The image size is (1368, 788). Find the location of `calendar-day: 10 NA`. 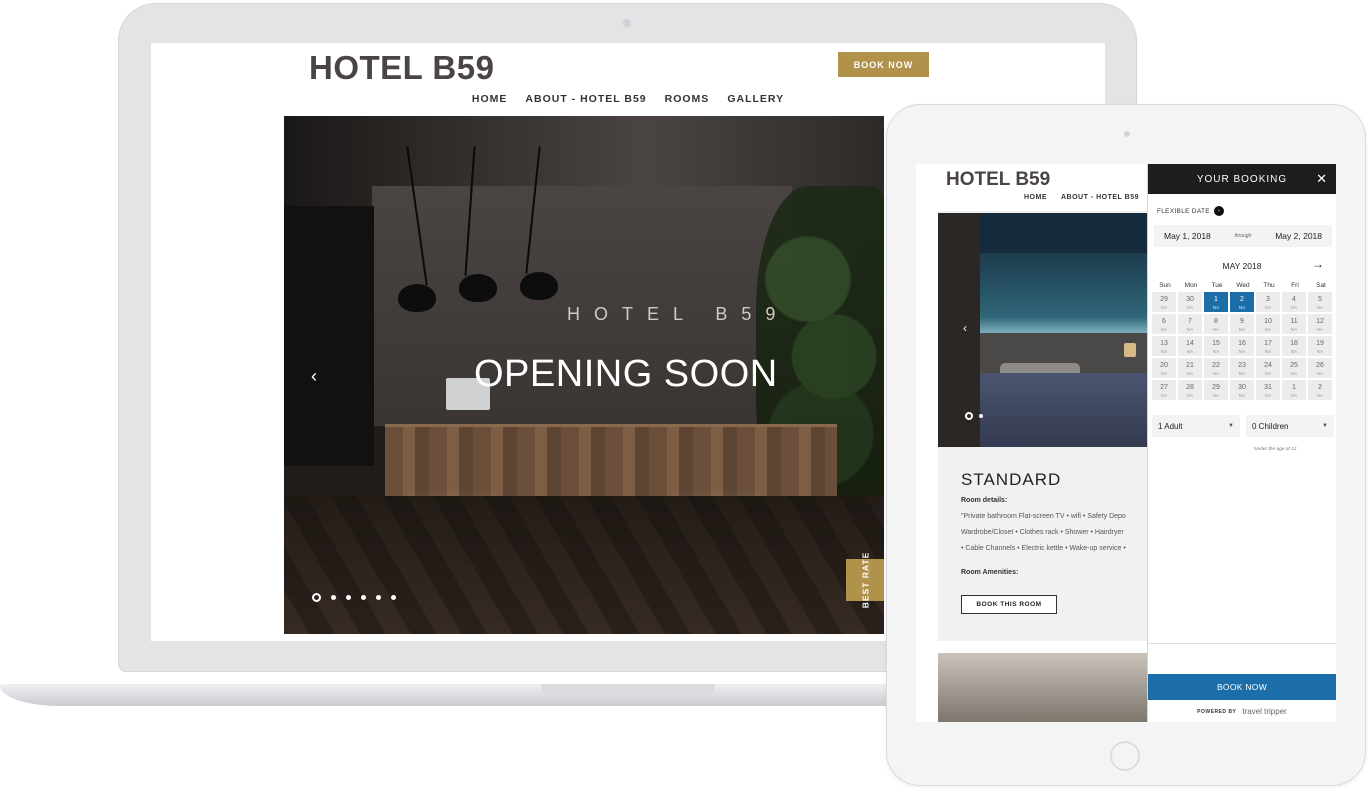

calendar-day: 10 NA is located at coordinates (1268, 324).